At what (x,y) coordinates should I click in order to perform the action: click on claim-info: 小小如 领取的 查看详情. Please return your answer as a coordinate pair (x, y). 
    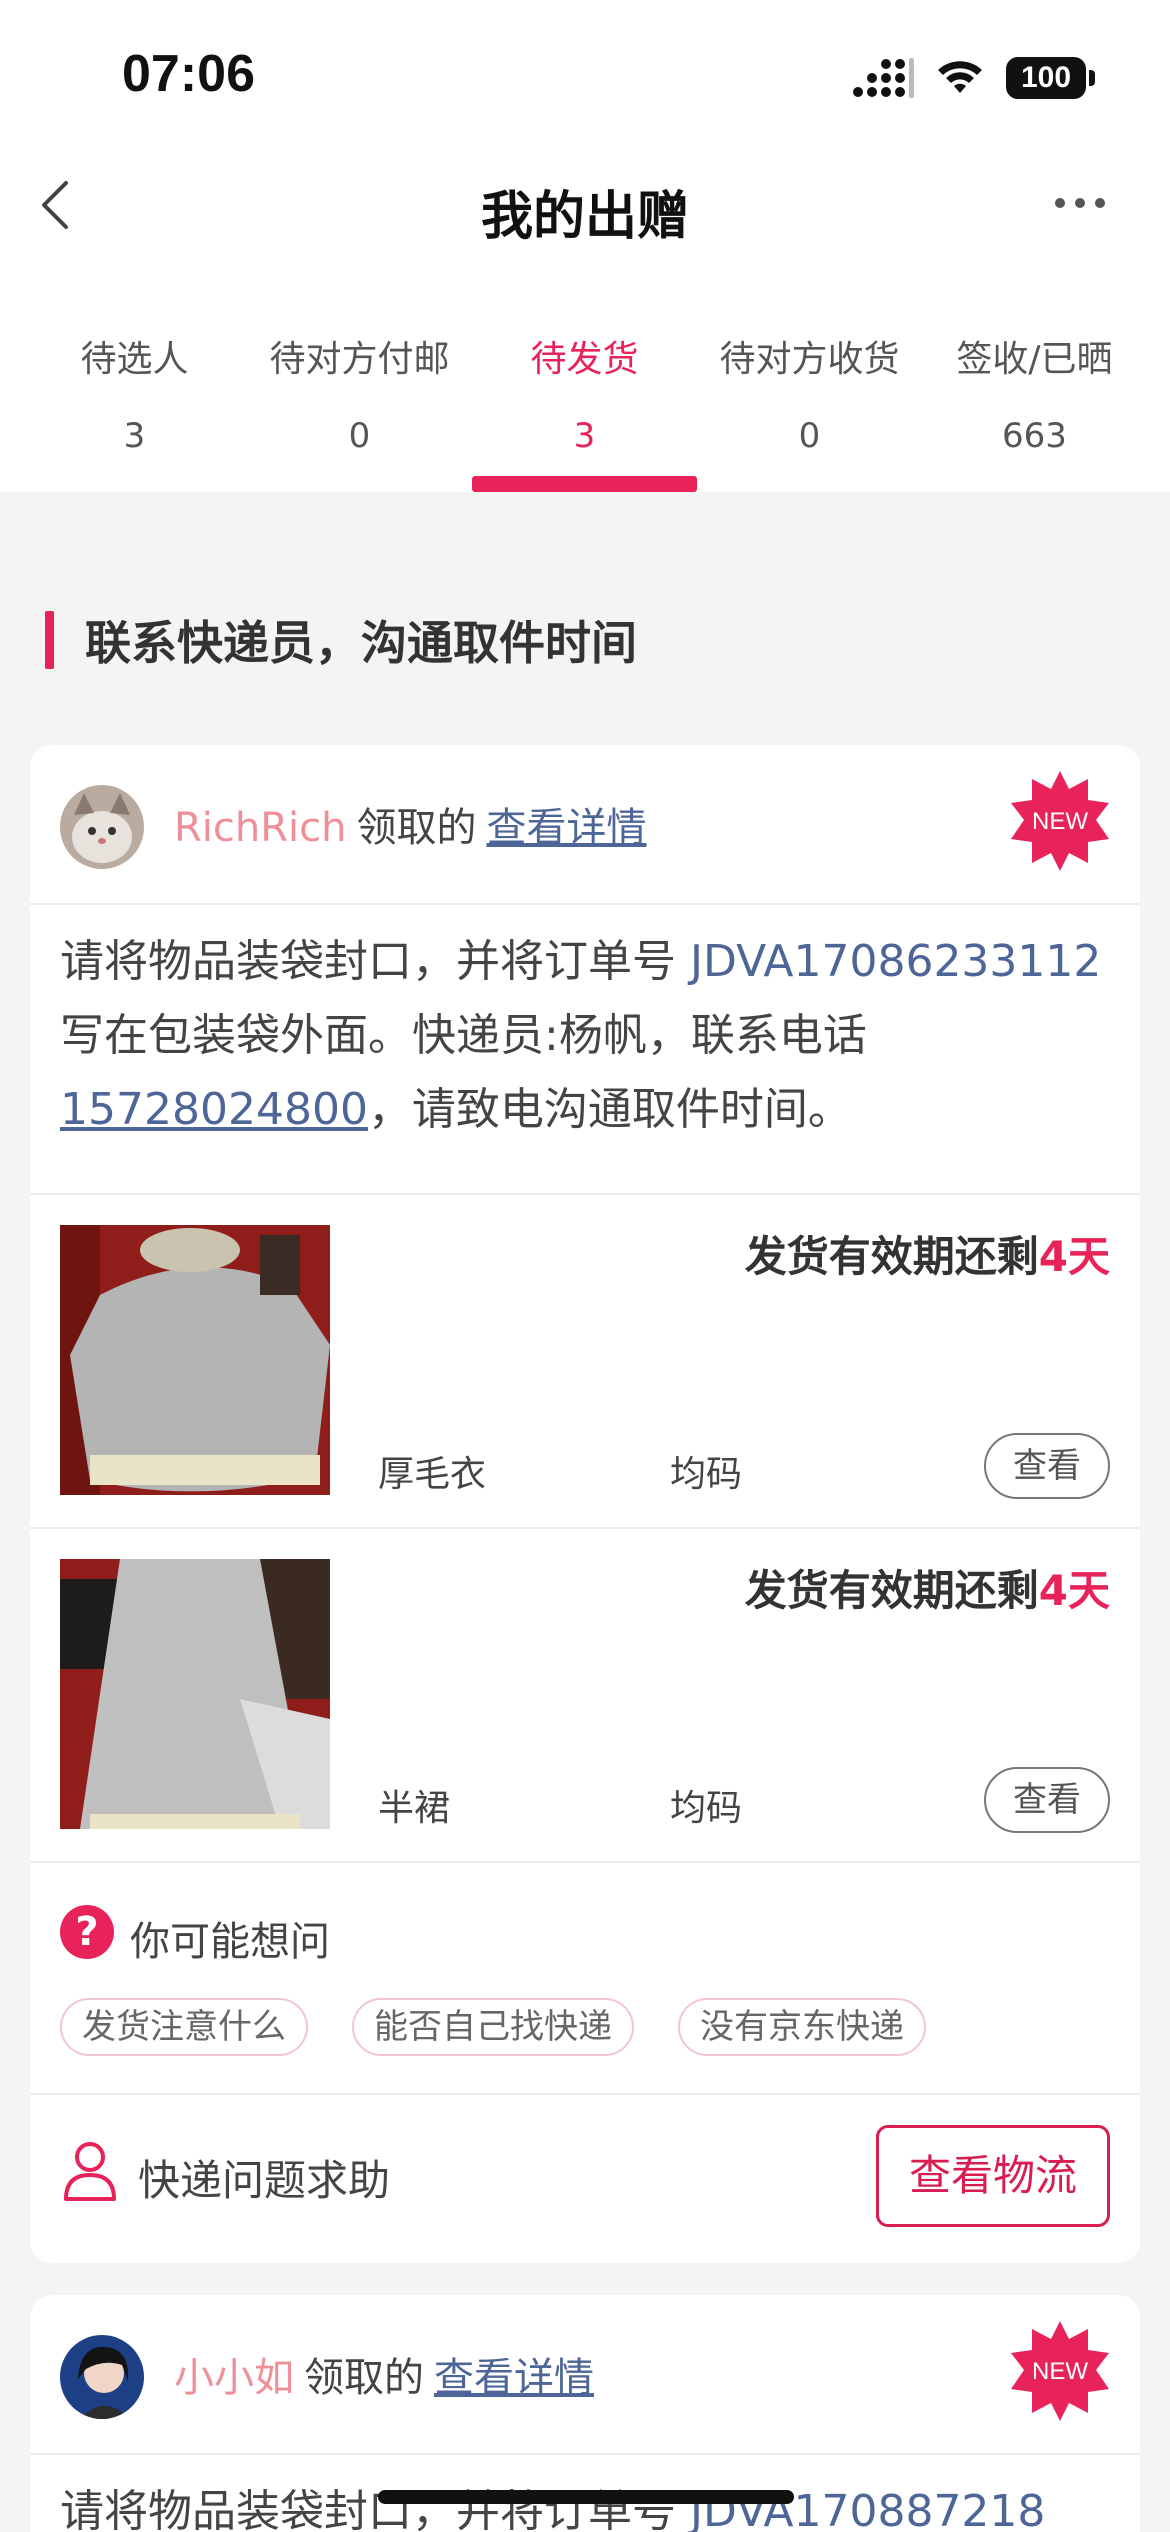
    Looking at the image, I should click on (384, 2374).